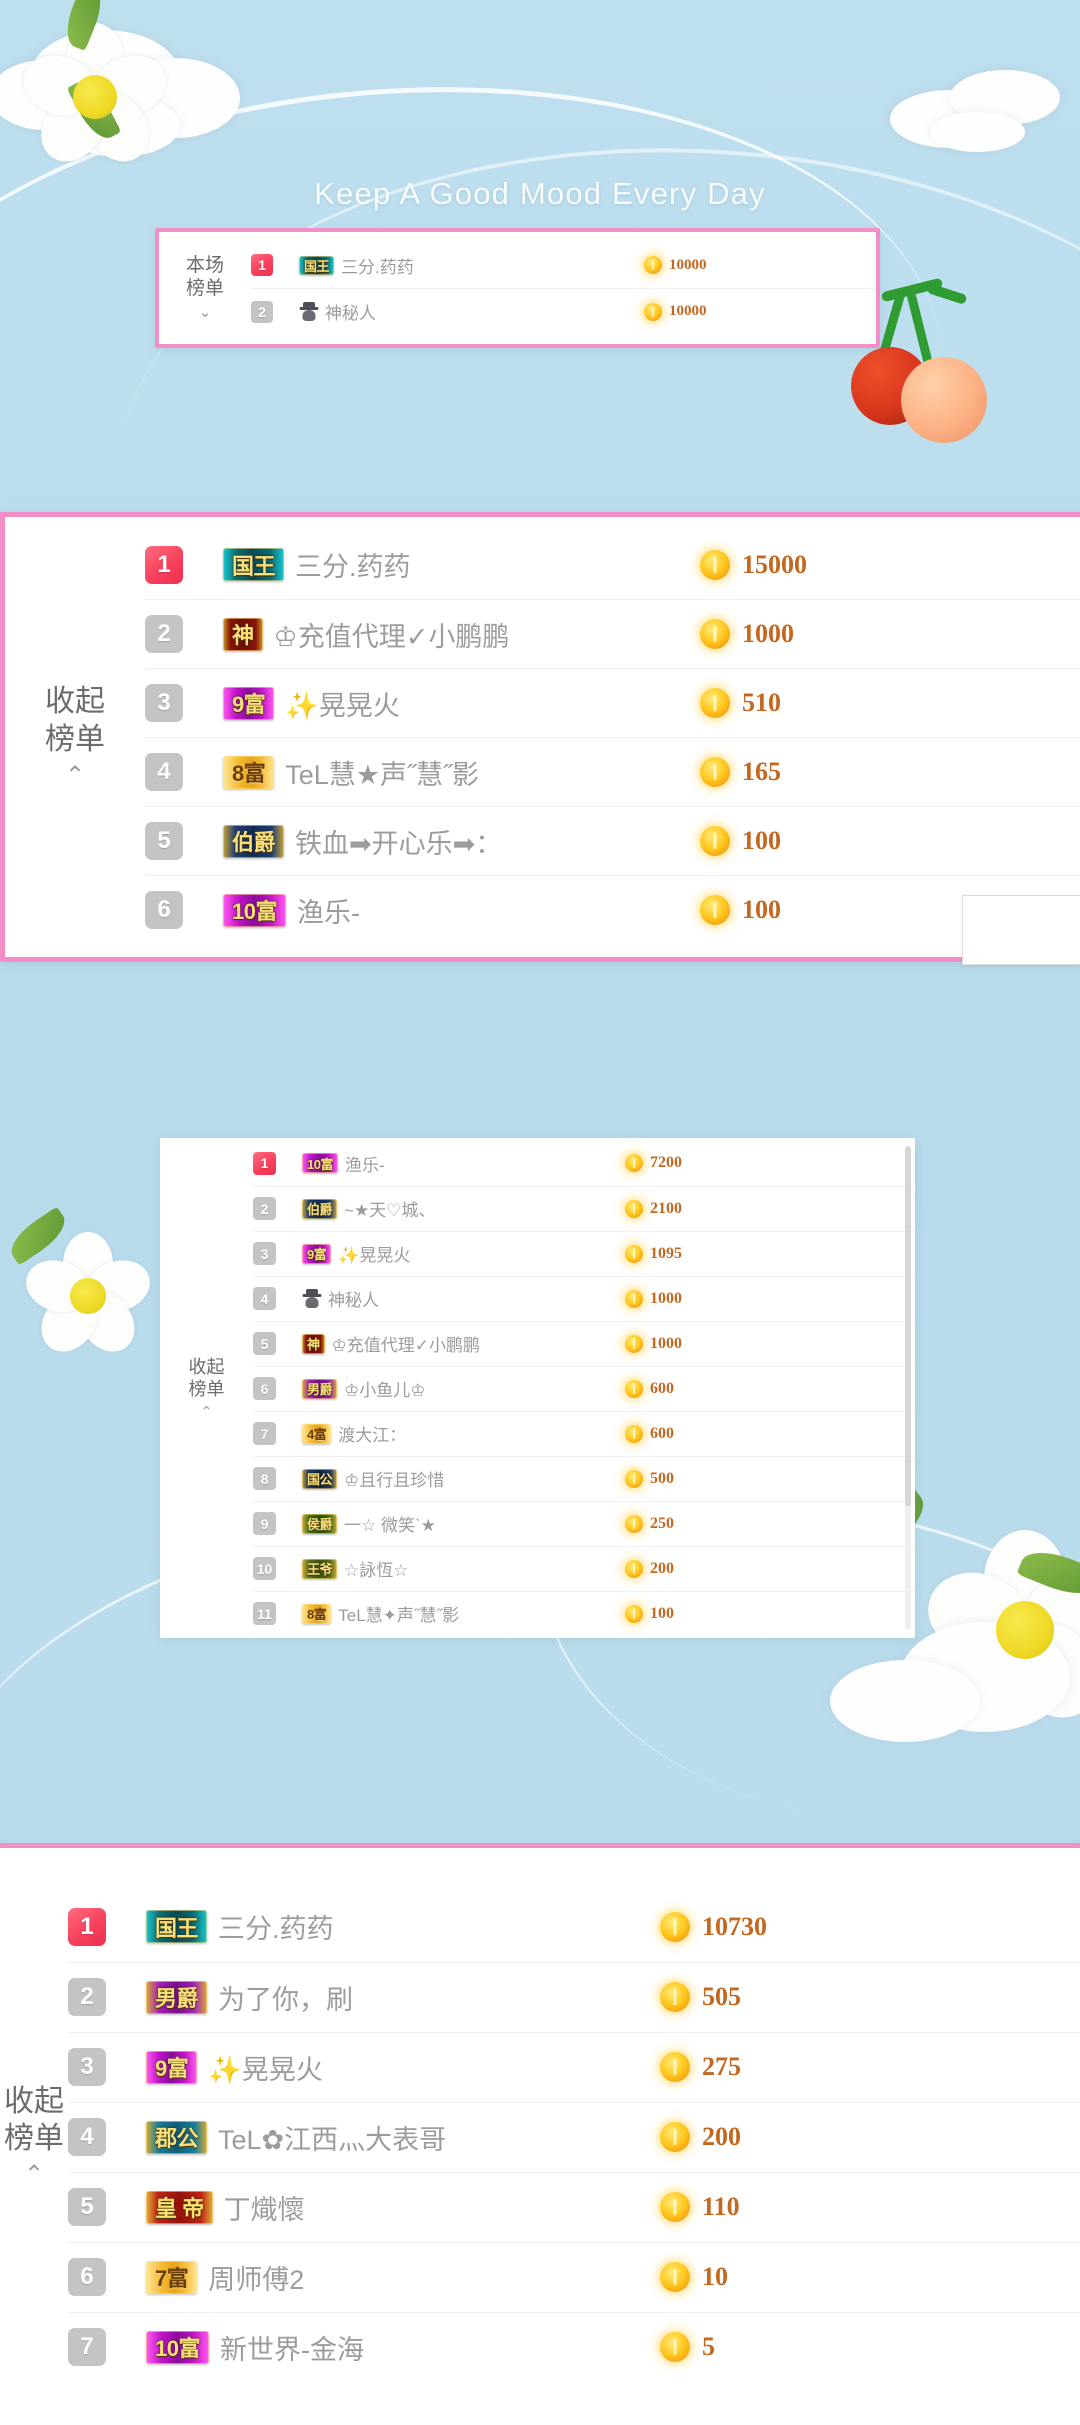  I want to click on rank-title-badge: 9富, so click(249, 703).